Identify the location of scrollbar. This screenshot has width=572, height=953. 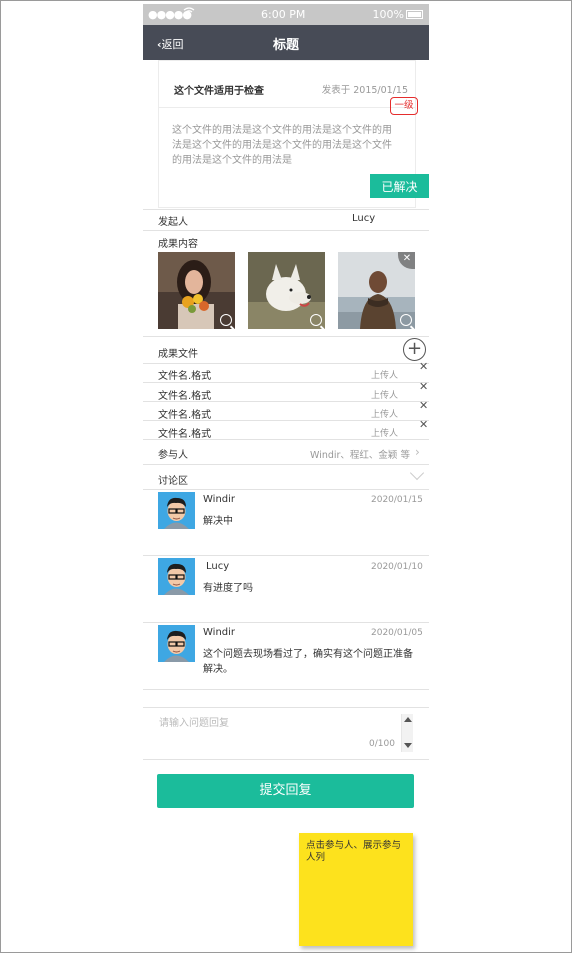
(407, 733).